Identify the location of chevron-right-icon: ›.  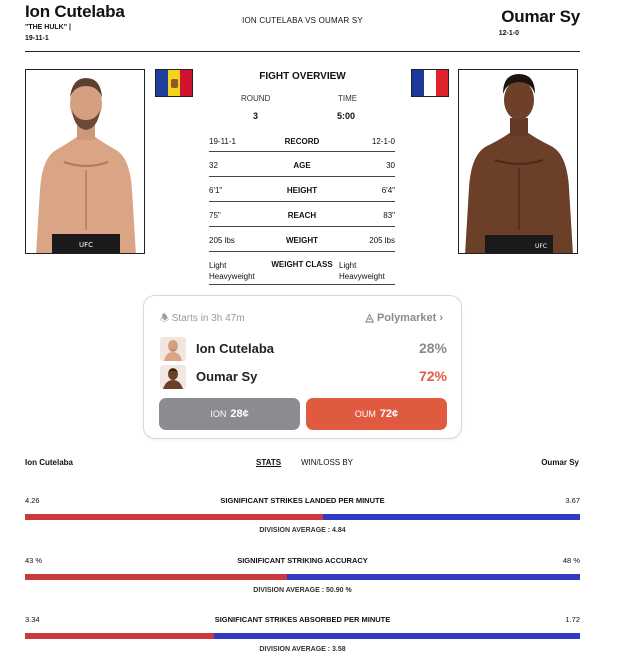
(441, 318).